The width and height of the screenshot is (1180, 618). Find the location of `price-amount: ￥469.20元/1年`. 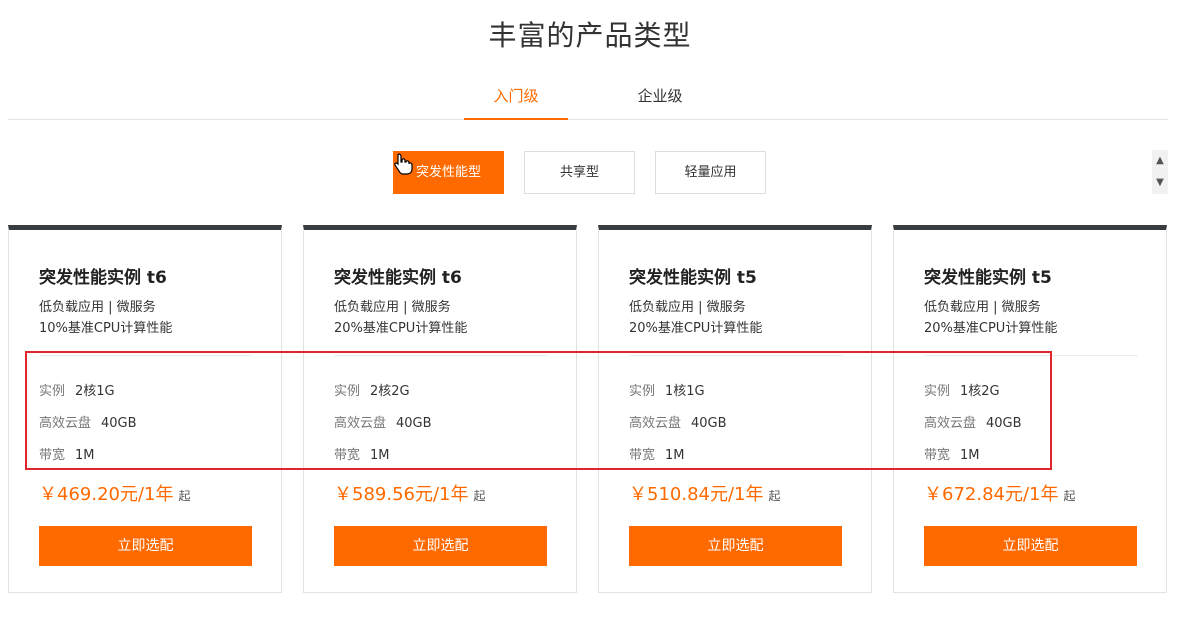

price-amount: ￥469.20元/1年 is located at coordinates (106, 494).